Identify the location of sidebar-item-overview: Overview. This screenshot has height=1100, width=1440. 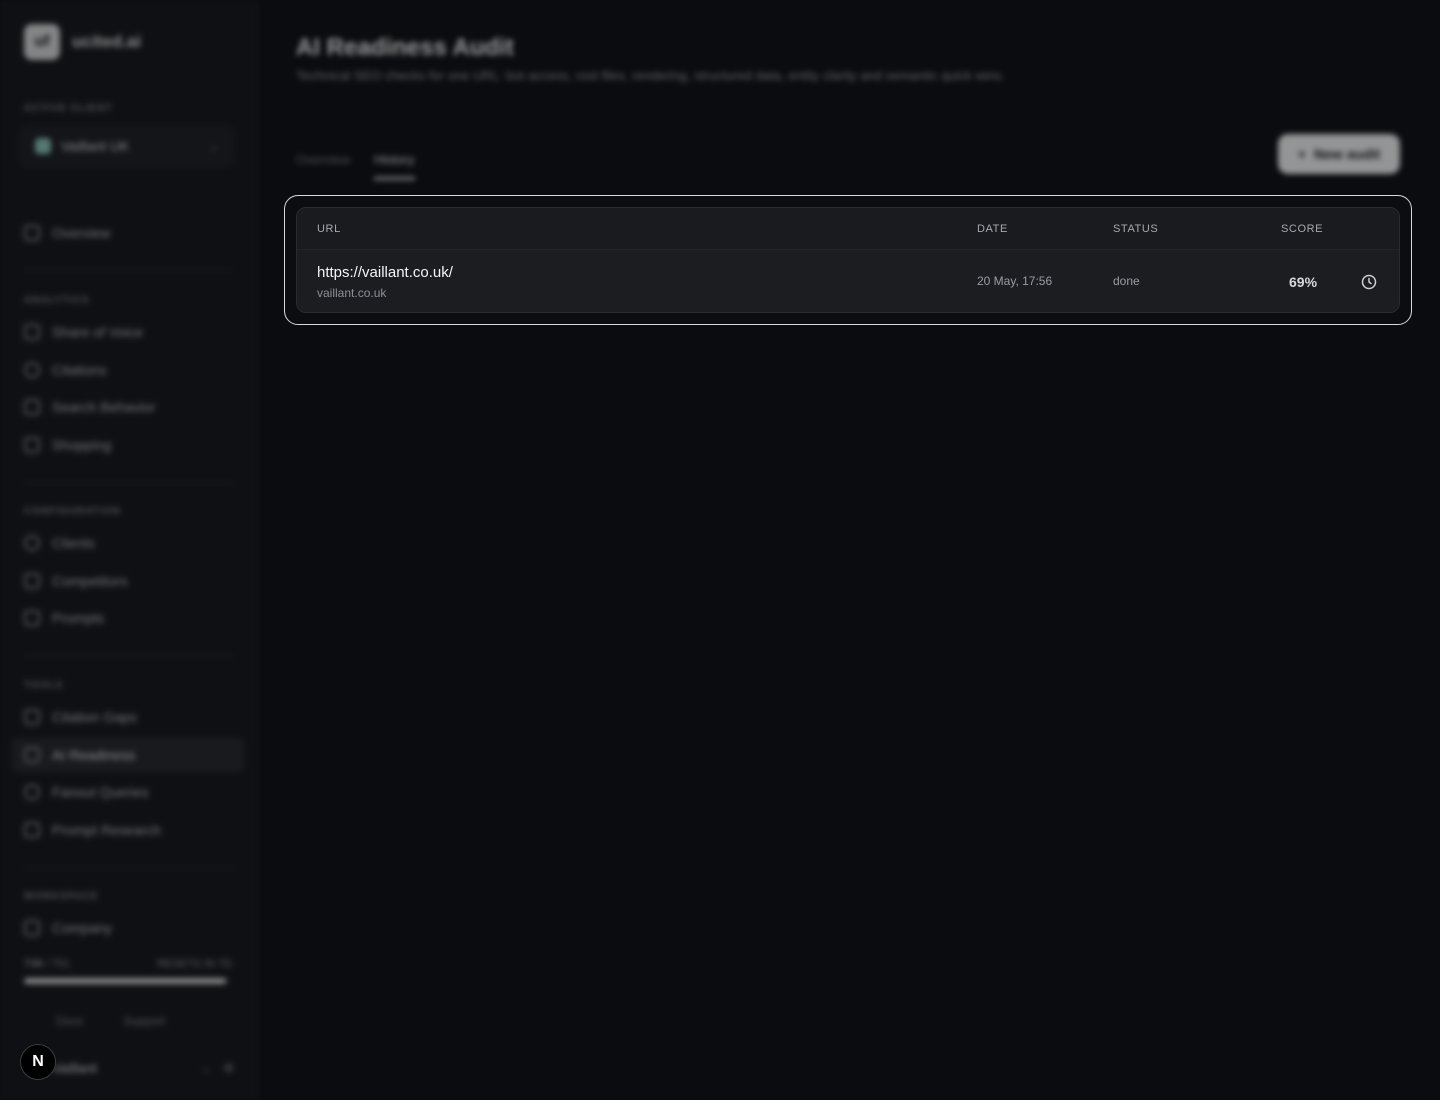
(128, 233).